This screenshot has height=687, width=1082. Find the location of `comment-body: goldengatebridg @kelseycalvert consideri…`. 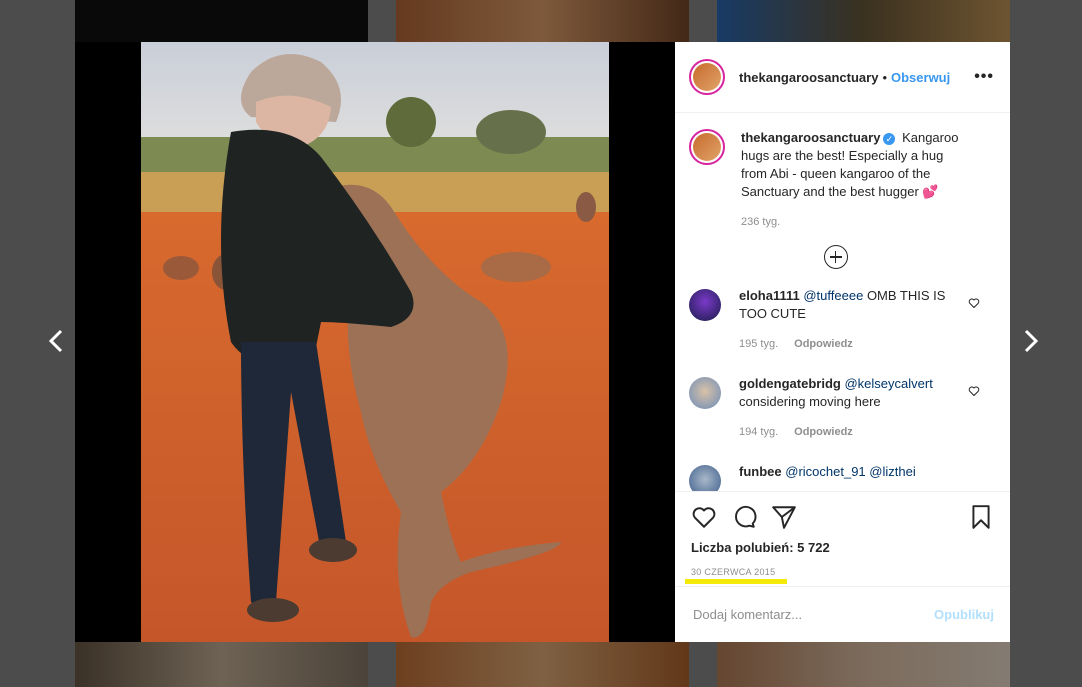

comment-body: goldengatebridg @kelseycalvert consideri… is located at coordinates (844, 408).